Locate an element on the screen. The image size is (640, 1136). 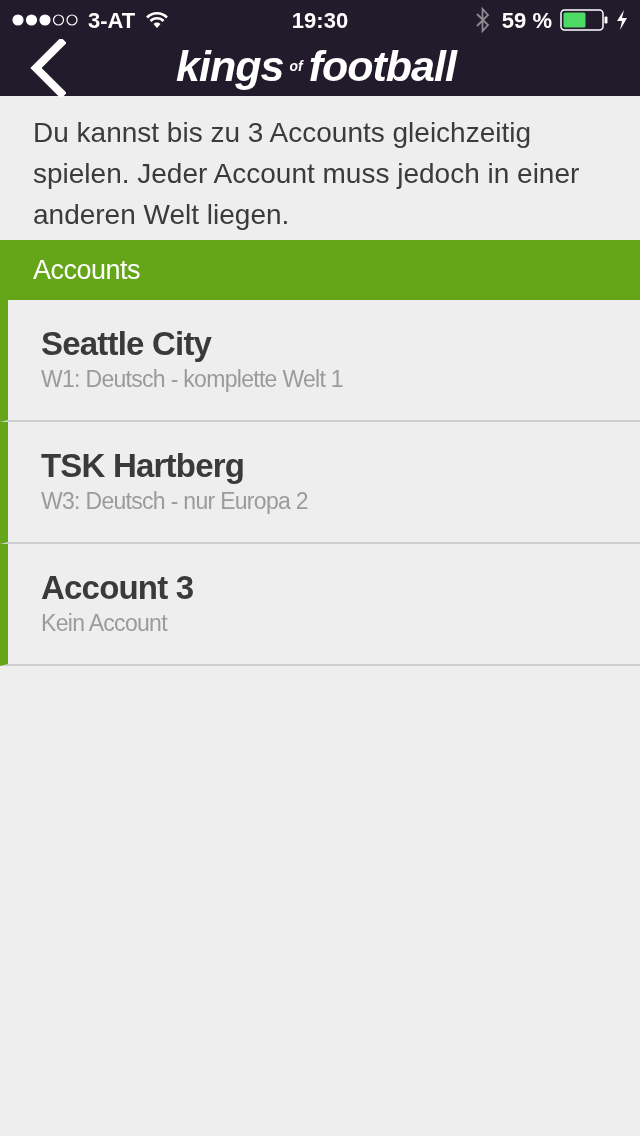
account-world: W3: Deutsch - nur Europa 2 is located at coordinates (175, 501).